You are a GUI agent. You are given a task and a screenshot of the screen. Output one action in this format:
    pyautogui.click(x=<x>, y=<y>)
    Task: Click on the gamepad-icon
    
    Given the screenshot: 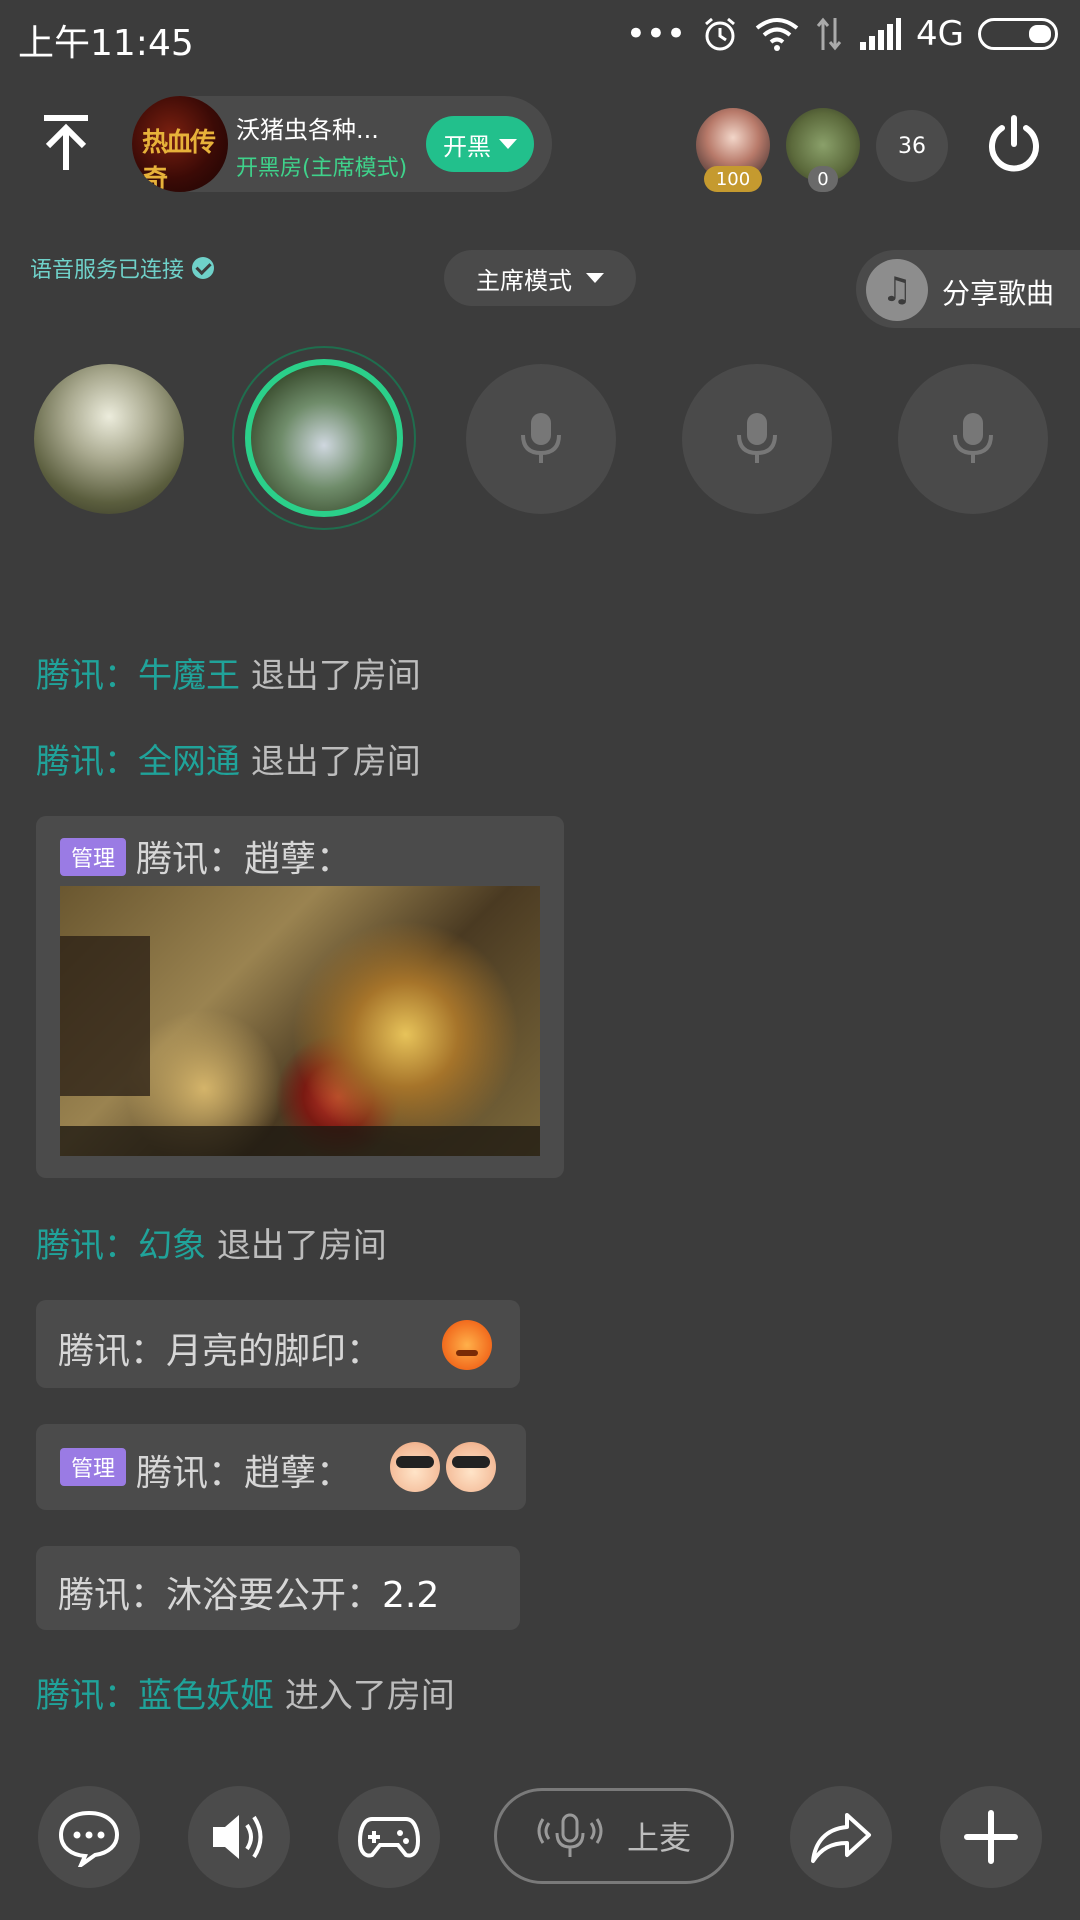 What is the action you would take?
    pyautogui.click(x=389, y=1837)
    